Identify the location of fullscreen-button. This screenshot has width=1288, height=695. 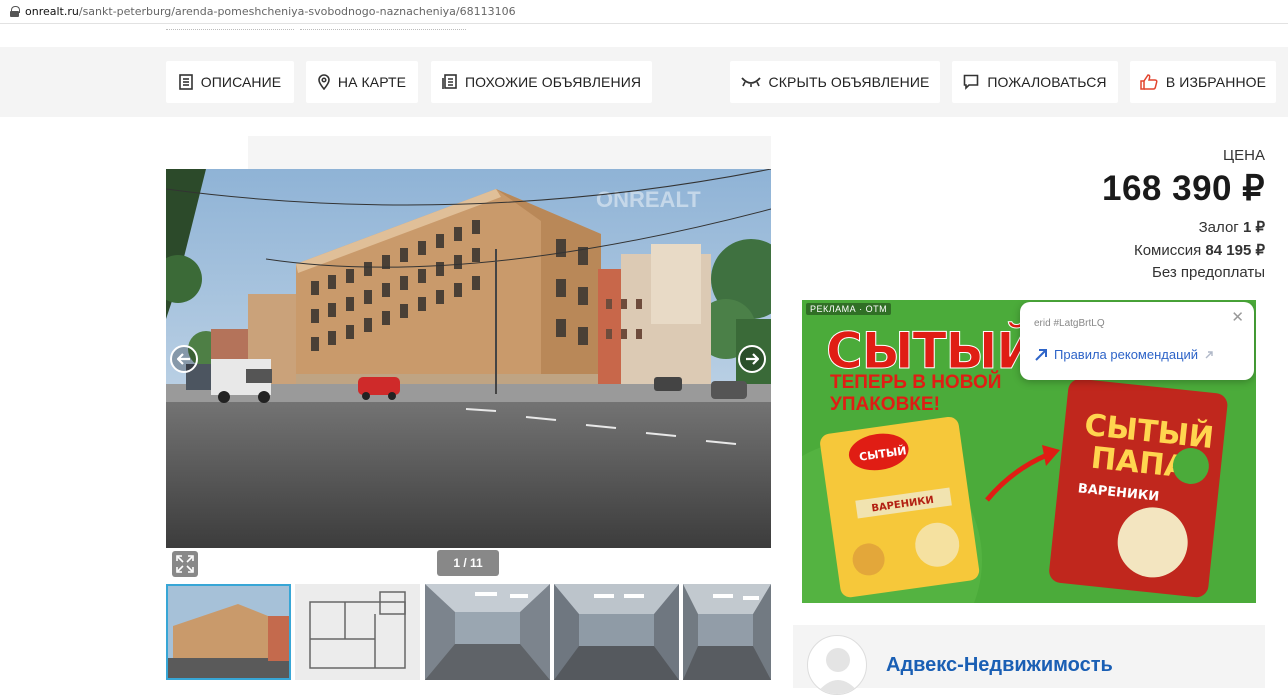
(185, 564).